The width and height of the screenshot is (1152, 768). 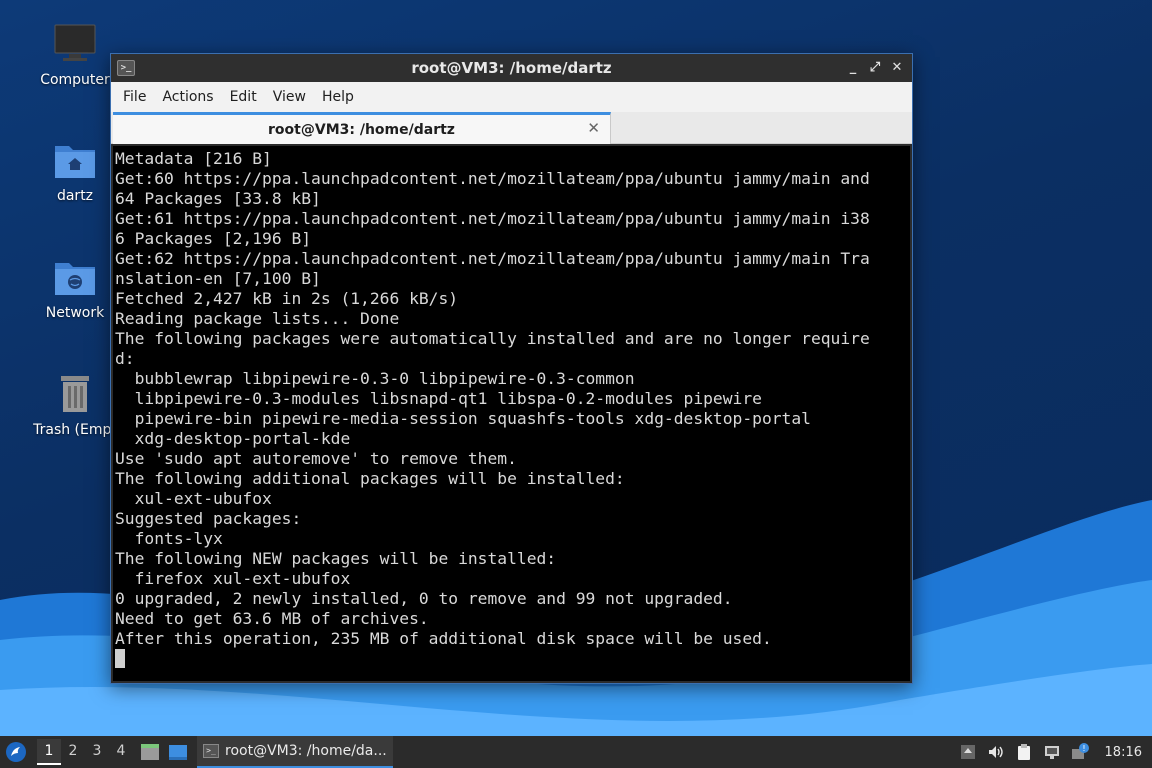 I want to click on terminal-line: xdg-desktop-portal-kde, so click(x=233, y=438).